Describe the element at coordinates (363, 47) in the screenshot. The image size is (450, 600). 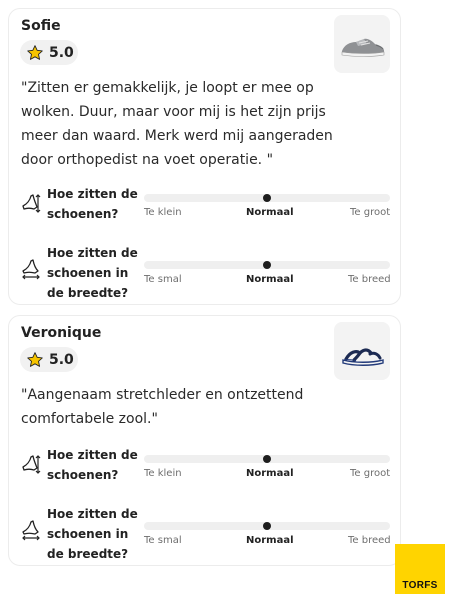
I see `sneaker-icon` at that location.